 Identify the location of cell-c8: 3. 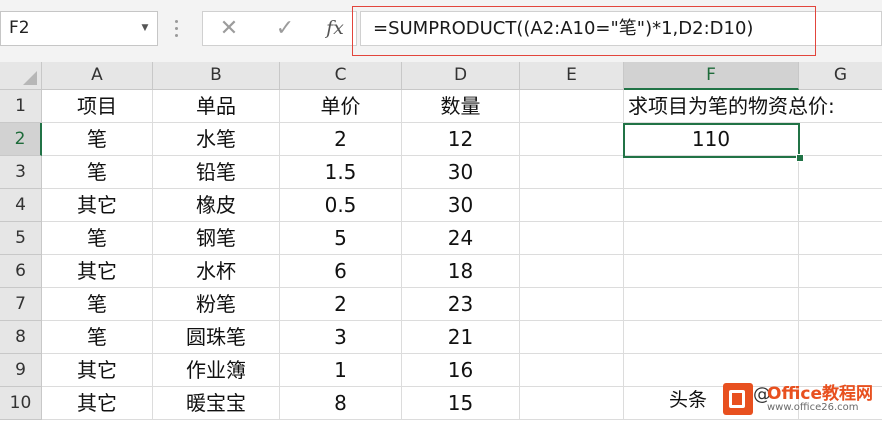
(341, 337).